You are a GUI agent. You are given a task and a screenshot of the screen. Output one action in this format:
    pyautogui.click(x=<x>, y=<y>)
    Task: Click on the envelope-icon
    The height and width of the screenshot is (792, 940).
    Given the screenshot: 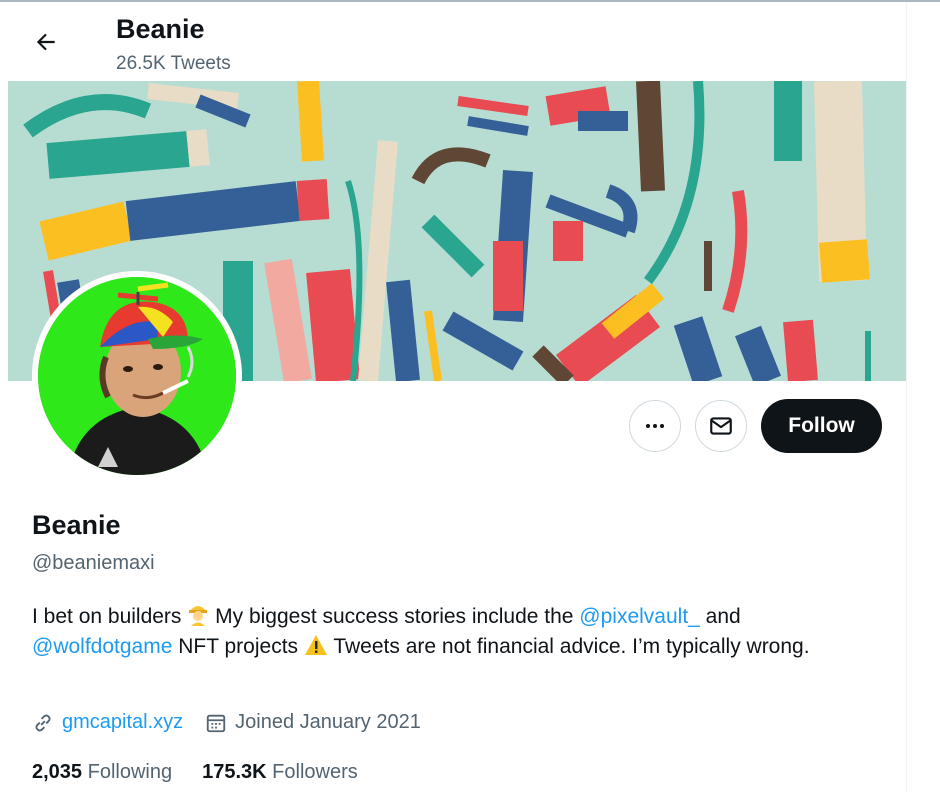 What is the action you would take?
    pyautogui.click(x=721, y=426)
    